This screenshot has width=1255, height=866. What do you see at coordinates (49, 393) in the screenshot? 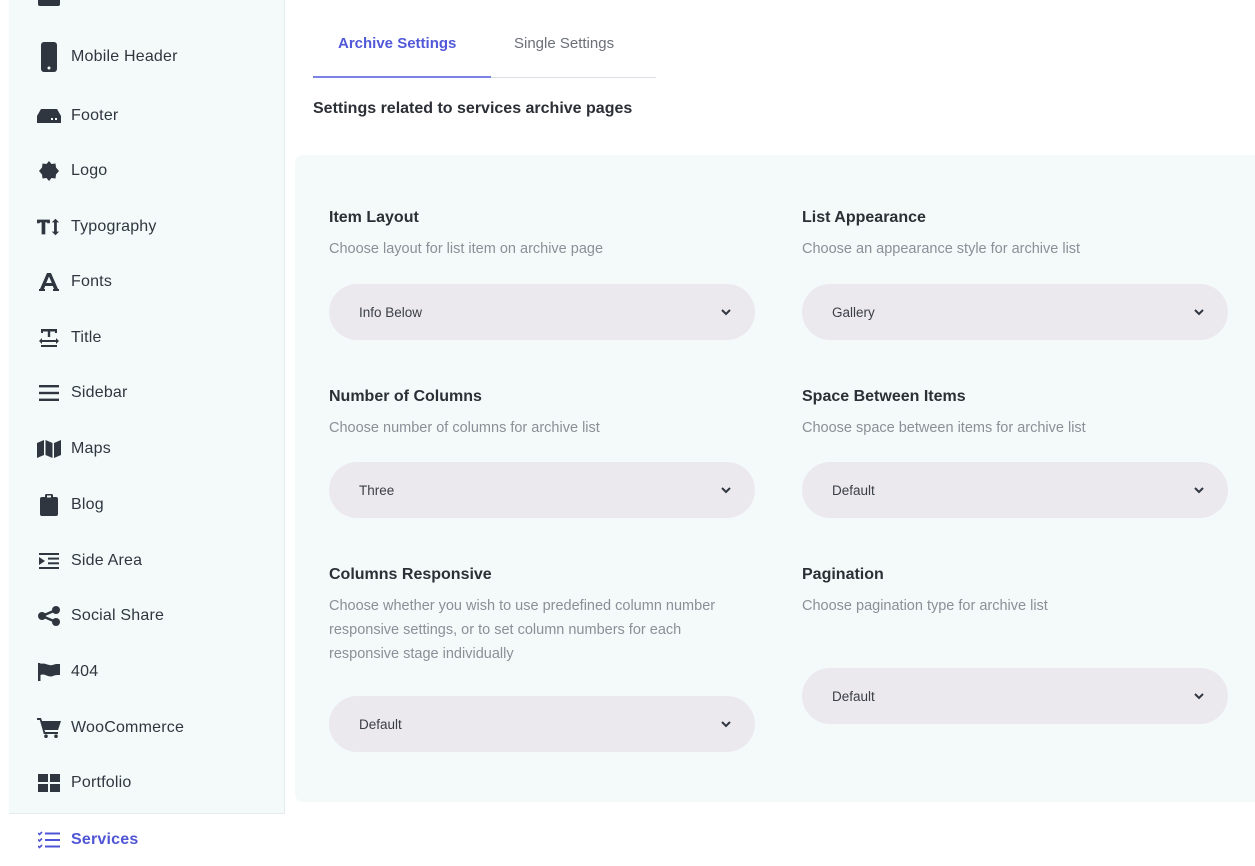
I see `menu-lines-icon` at bounding box center [49, 393].